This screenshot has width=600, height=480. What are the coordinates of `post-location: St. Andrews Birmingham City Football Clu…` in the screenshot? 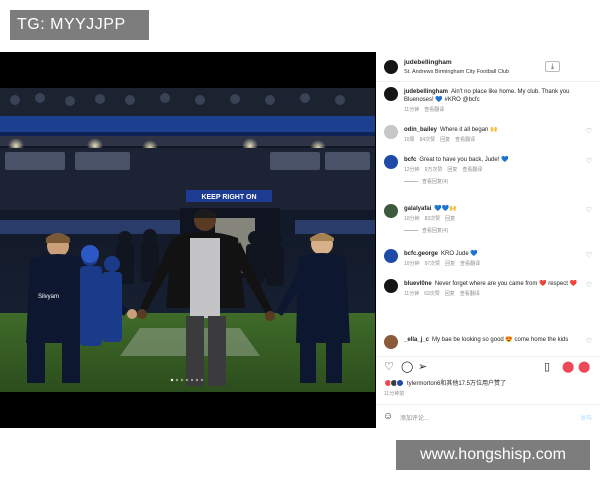 It's located at (456, 72).